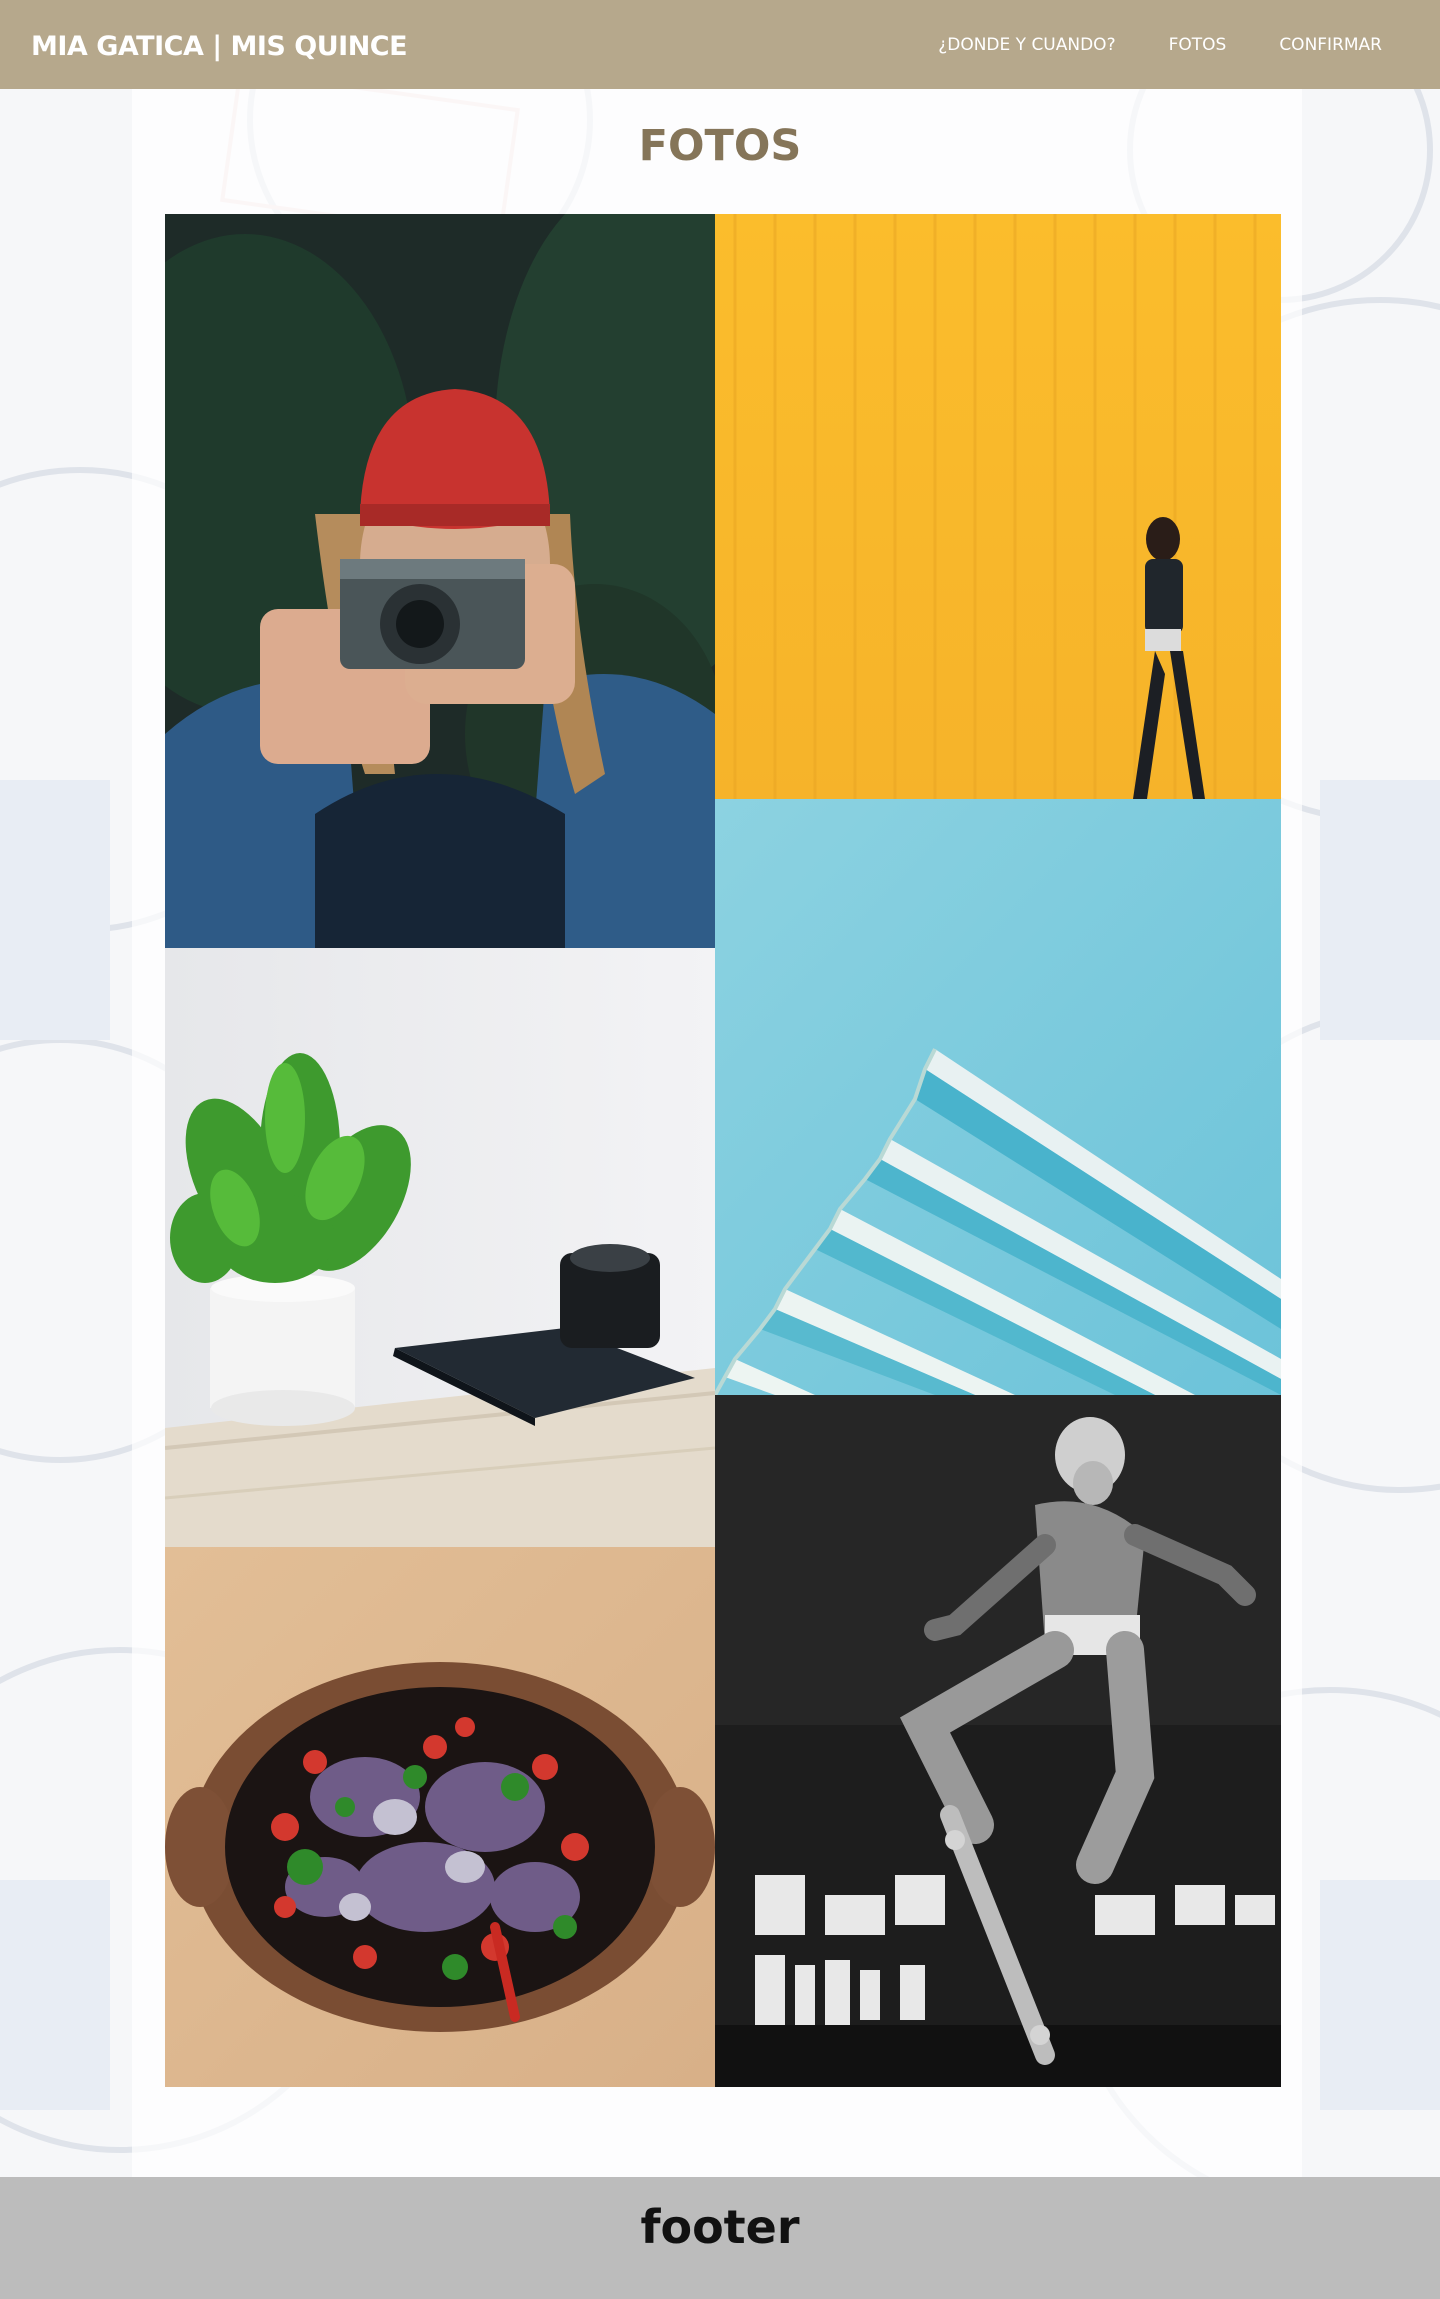 The image size is (1440, 2299). Describe the element at coordinates (998, 1097) in the screenshot. I see `photo-modern-building-blue-sky` at that location.